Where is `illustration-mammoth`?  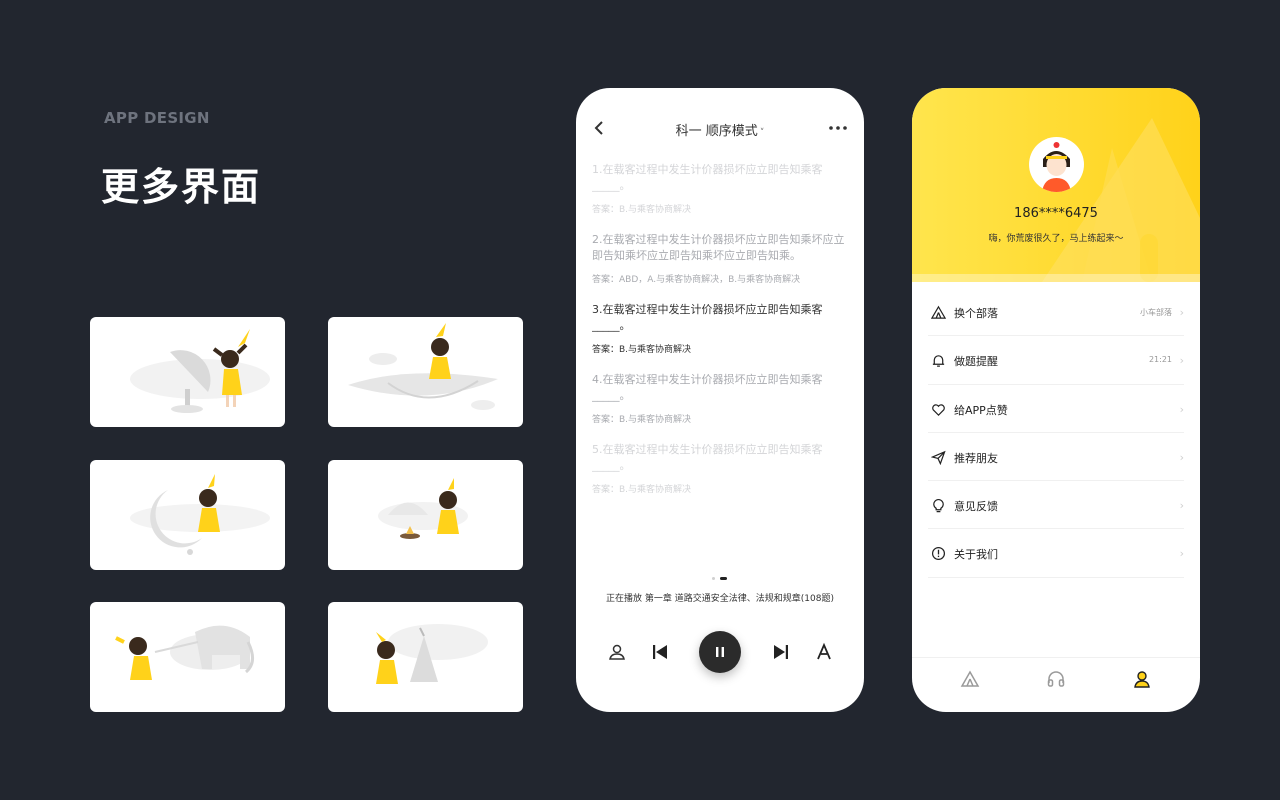 illustration-mammoth is located at coordinates (187, 657).